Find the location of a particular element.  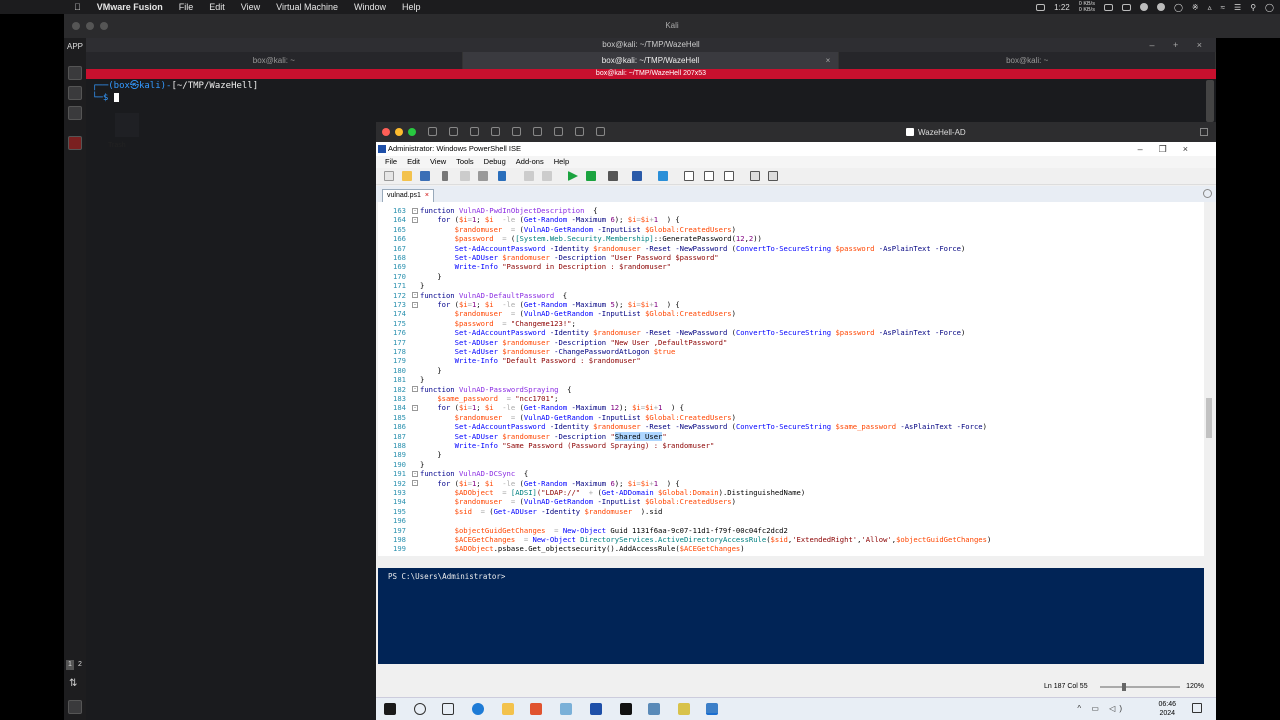

code-line: 196 is located at coordinates (788, 520).